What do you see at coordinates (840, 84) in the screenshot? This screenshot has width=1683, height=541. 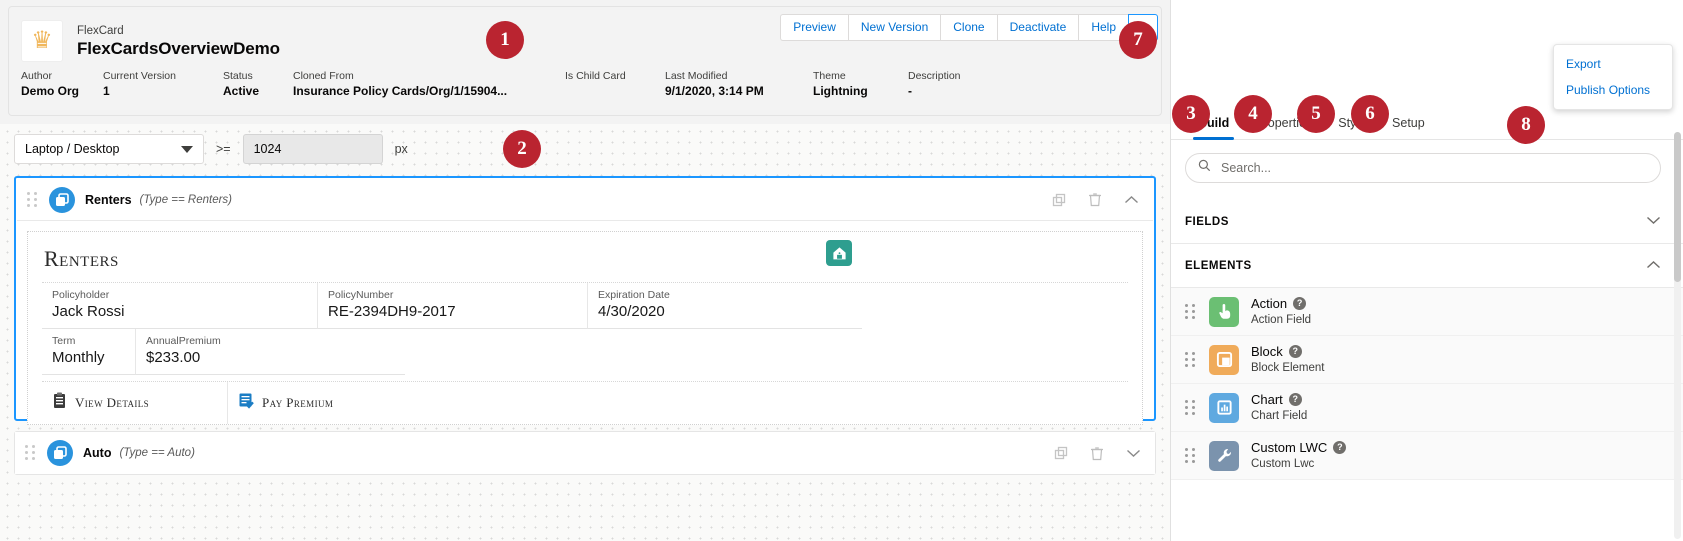 I see `meta-theme: Theme Lightning` at bounding box center [840, 84].